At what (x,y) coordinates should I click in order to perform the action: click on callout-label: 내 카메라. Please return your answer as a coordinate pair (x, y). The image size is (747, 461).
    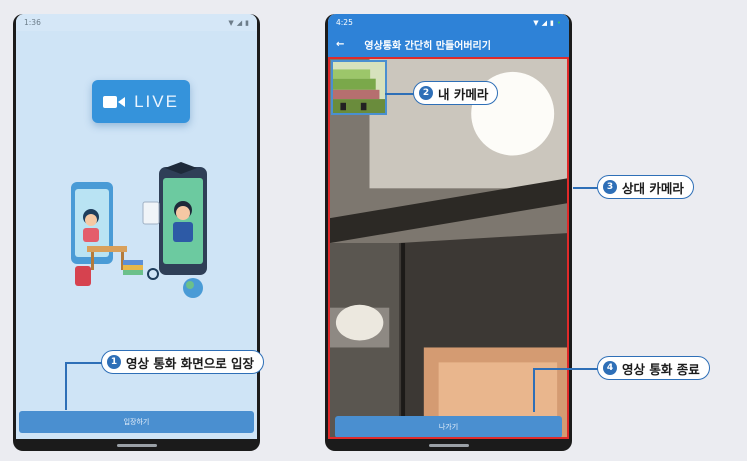
    Looking at the image, I should click on (463, 94).